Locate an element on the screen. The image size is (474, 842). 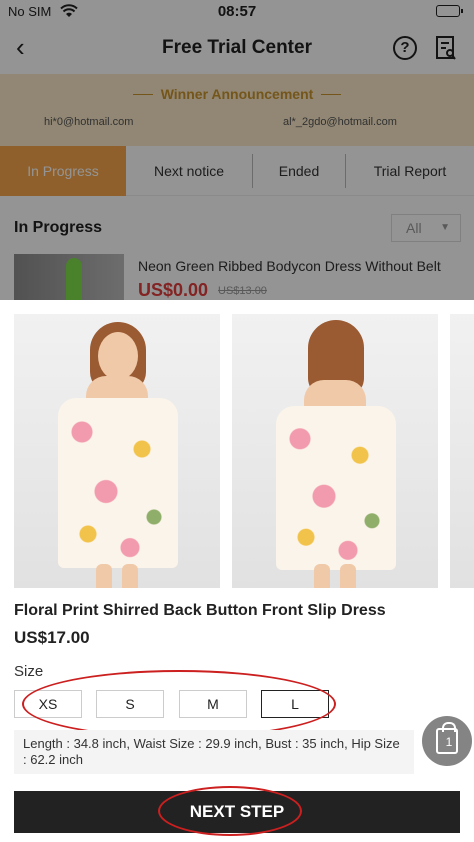
bag-count: 1 is located at coordinates (449, 742).